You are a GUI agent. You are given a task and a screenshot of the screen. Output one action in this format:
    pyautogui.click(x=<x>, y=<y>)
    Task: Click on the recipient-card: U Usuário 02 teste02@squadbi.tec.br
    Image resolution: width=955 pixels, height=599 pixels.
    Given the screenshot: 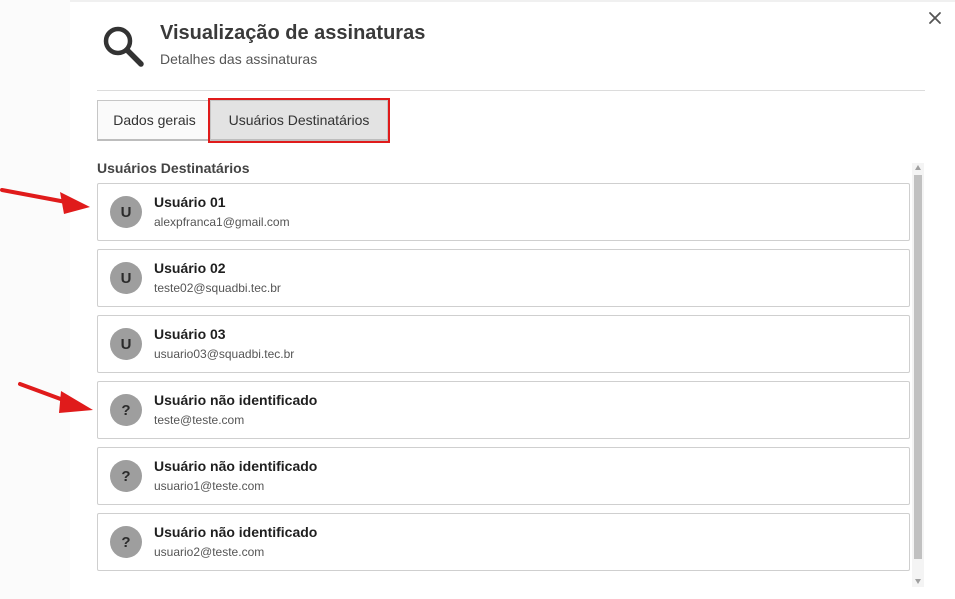 What is the action you would take?
    pyautogui.click(x=503, y=278)
    